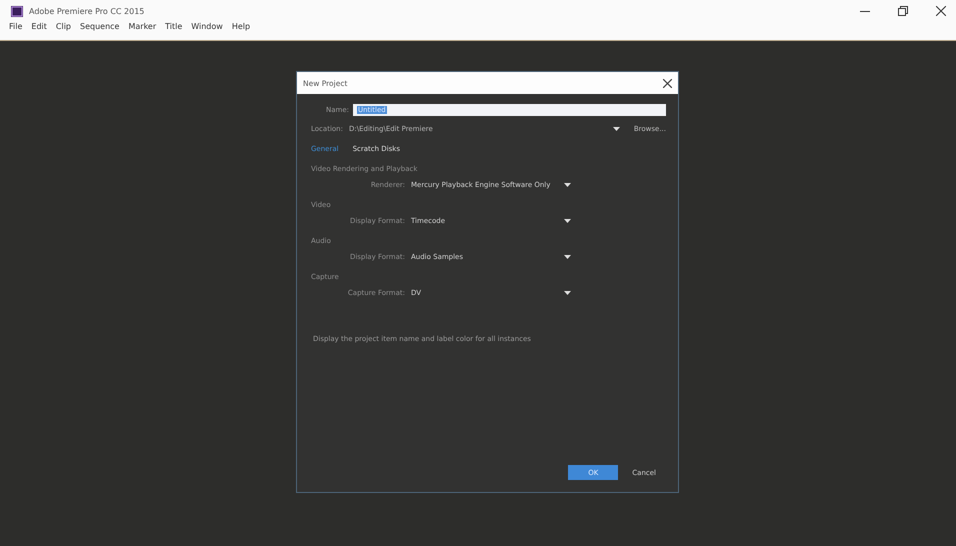  I want to click on app-icon, so click(17, 11).